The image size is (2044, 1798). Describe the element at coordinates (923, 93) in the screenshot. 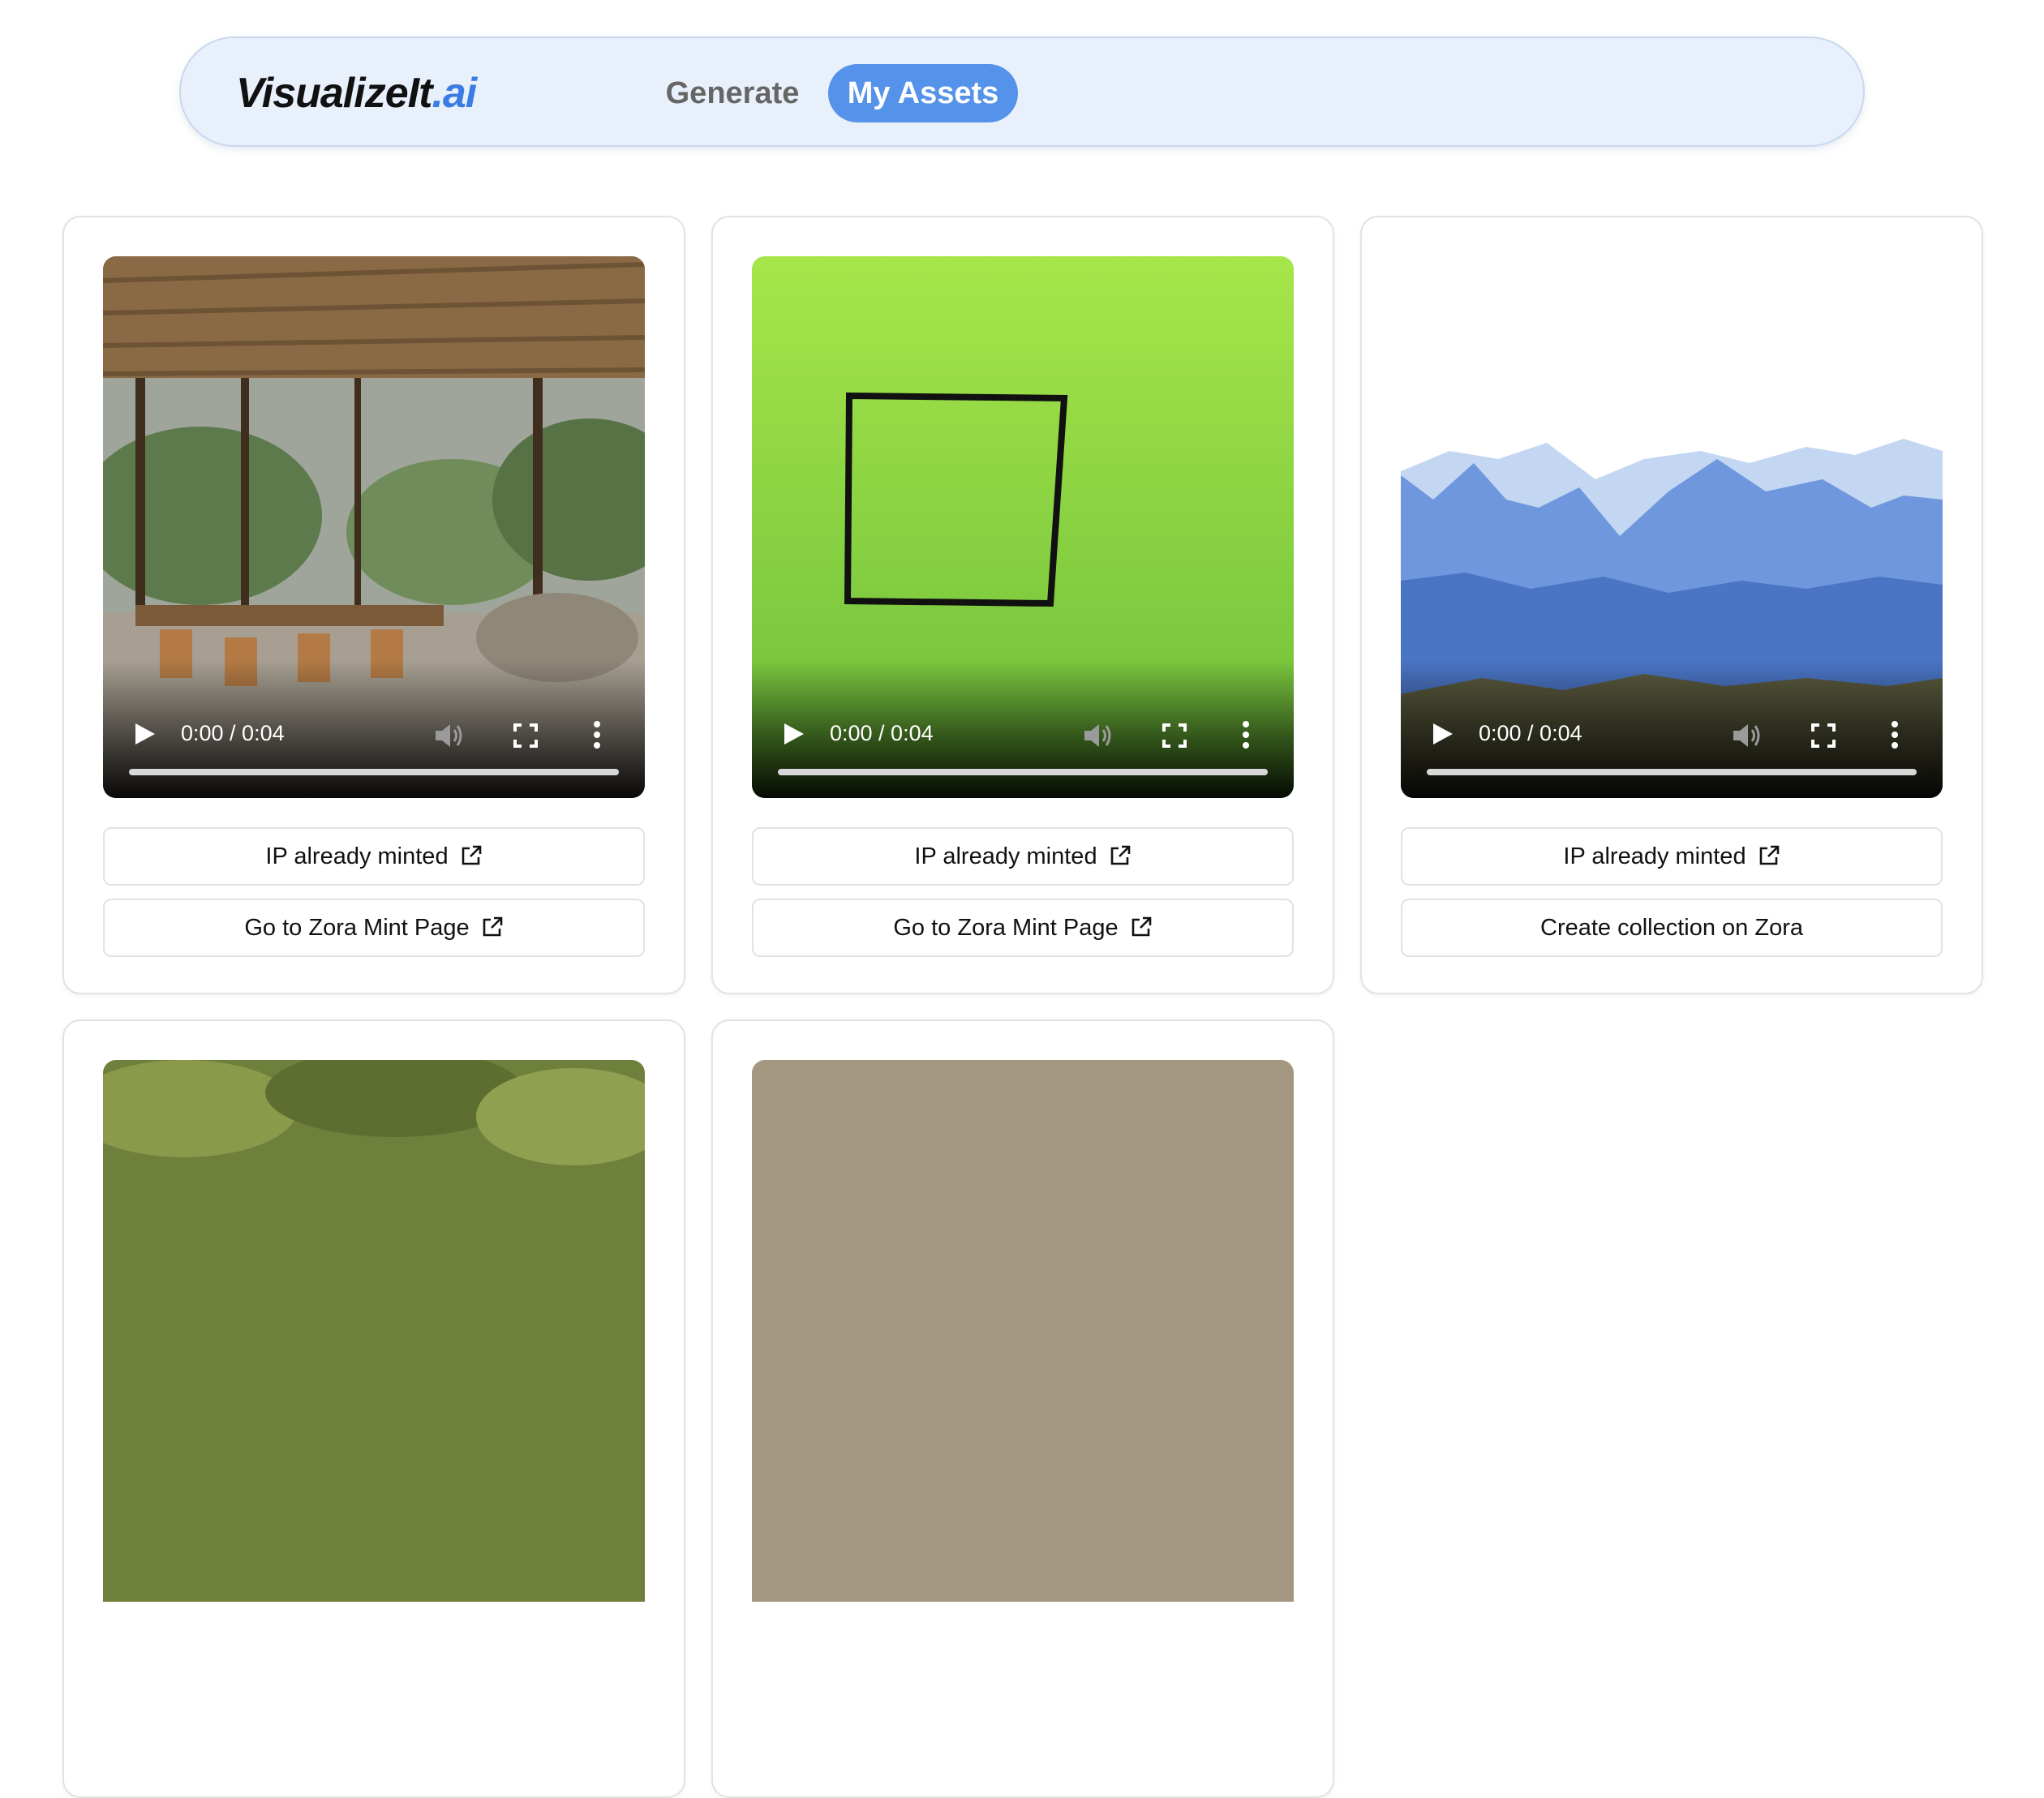

I see `nav-tab-my-assets: My Assets` at that location.